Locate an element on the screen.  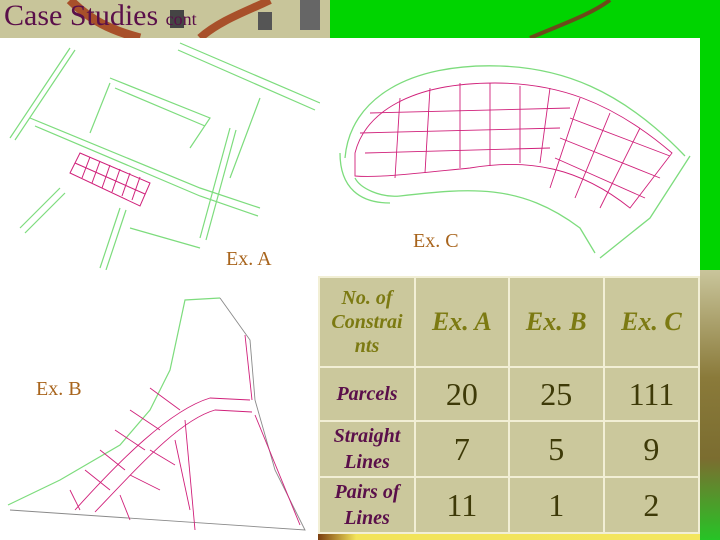
table-row: Pairs of Lines 11 1 2 is located at coordinates (509, 505).